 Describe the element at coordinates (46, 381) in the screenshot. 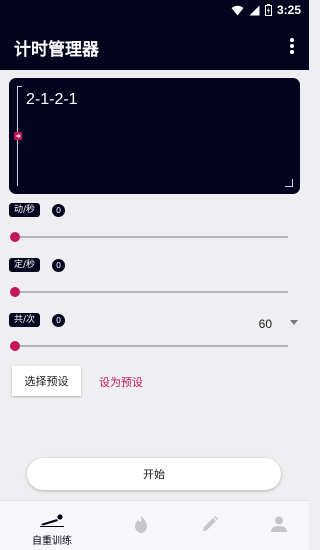

I see `choose-preset-button: 选择预设` at that location.